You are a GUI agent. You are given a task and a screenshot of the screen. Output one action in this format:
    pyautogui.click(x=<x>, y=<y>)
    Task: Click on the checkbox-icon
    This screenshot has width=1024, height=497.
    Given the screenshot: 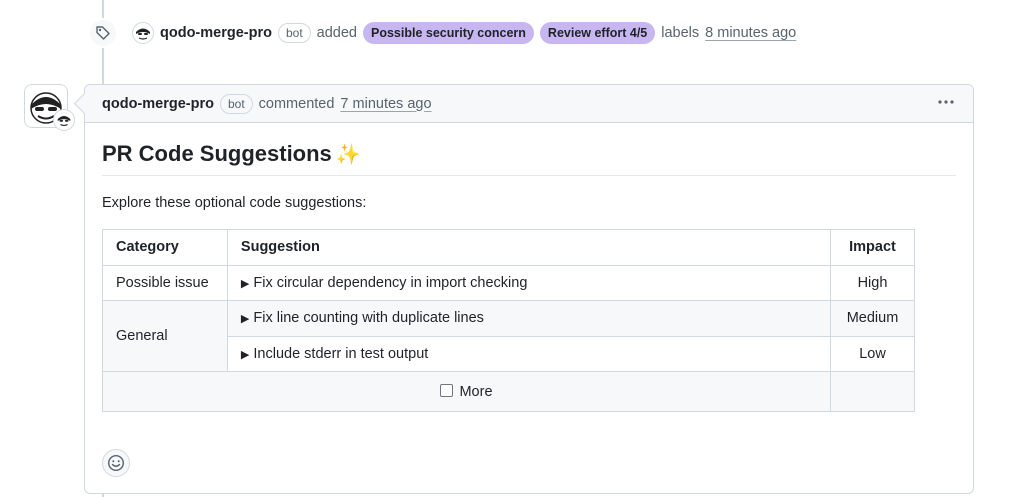 What is the action you would take?
    pyautogui.click(x=447, y=390)
    